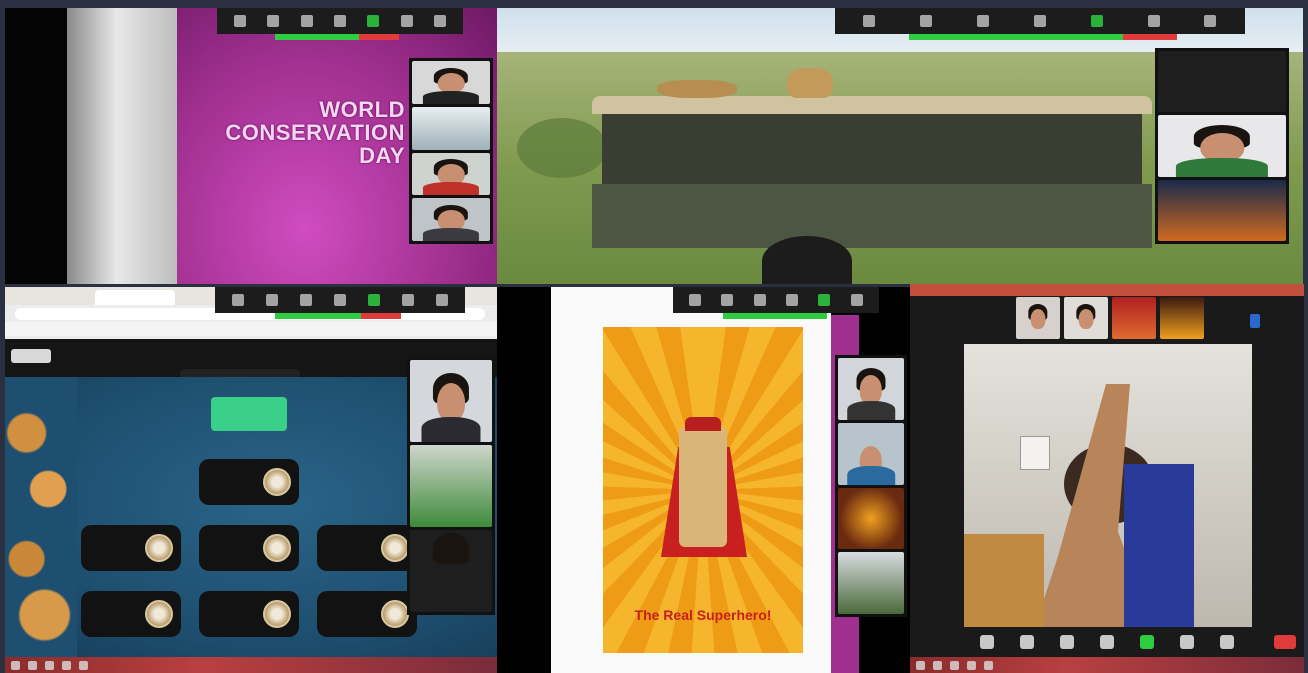 This screenshot has width=1308, height=673. I want to click on slide-title: WORLD CONSERVATION DAY, so click(300, 132).